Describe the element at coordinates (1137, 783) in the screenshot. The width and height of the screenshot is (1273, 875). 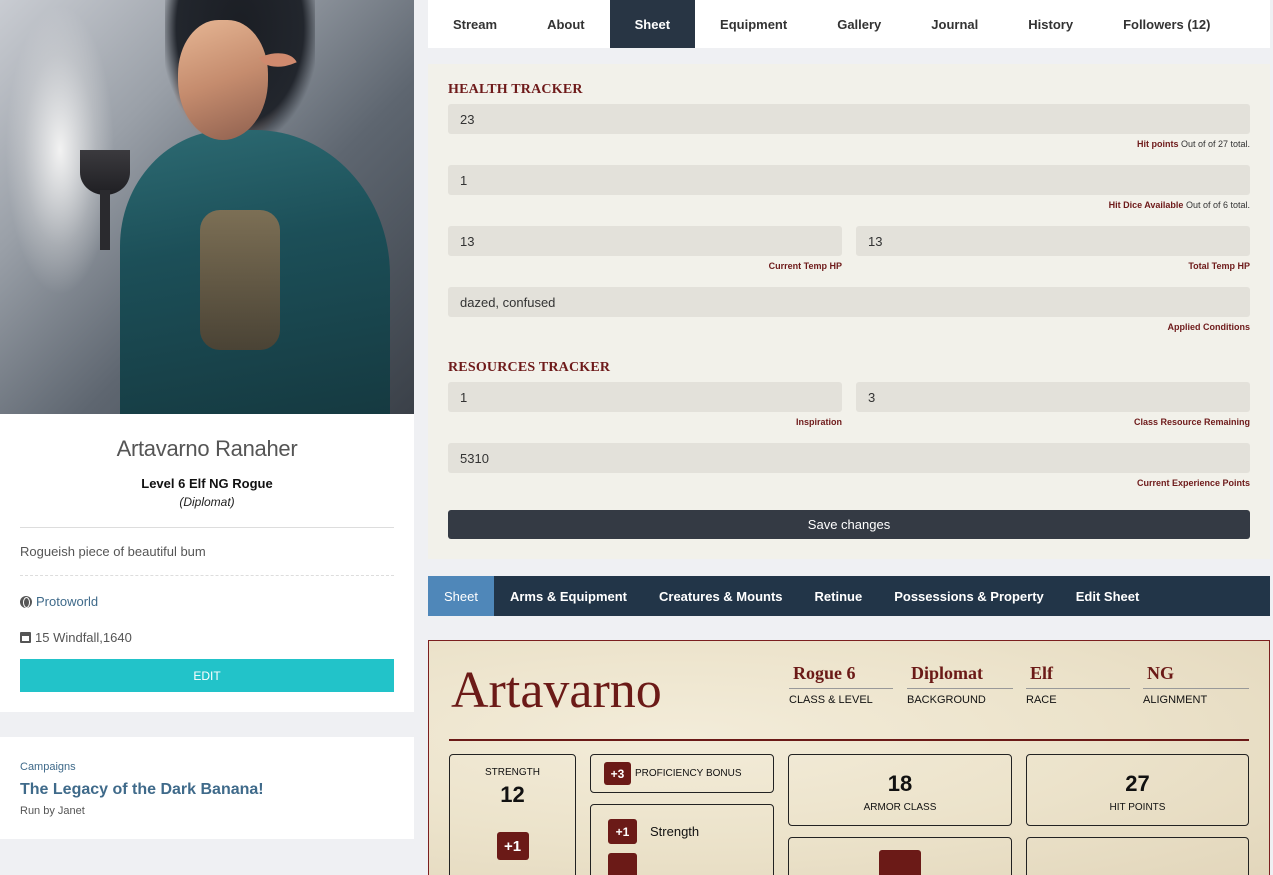
I see `hit-points-value: 27` at that location.